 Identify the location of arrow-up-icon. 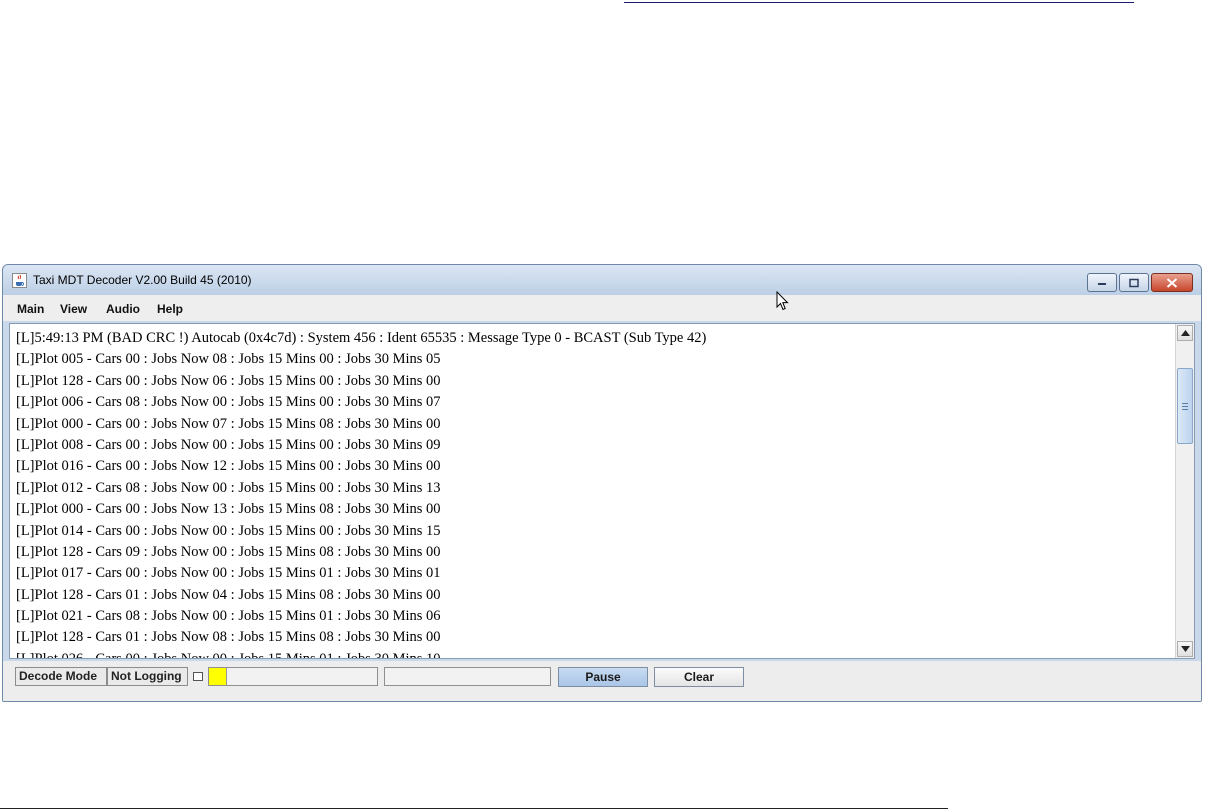
(1185, 333).